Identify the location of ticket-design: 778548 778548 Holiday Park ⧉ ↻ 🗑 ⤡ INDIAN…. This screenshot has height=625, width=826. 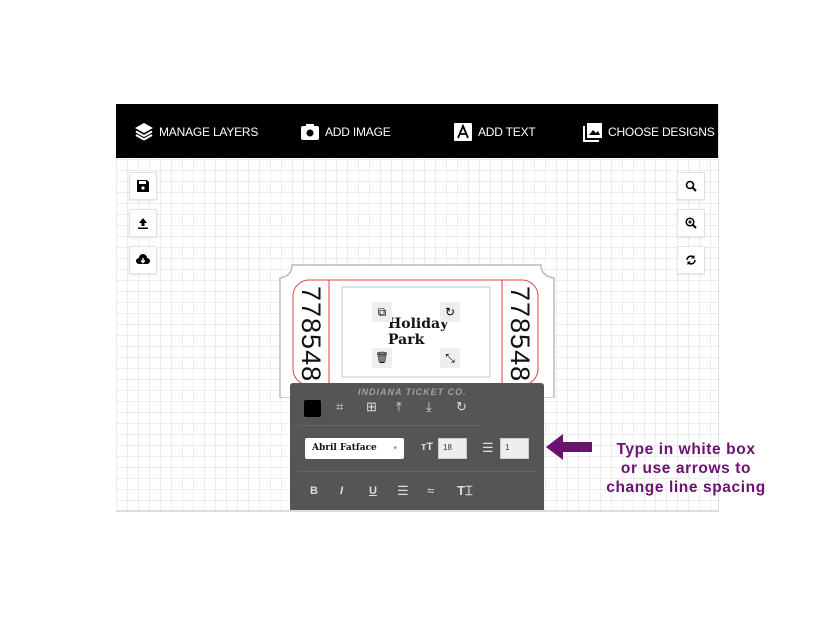
(417, 331).